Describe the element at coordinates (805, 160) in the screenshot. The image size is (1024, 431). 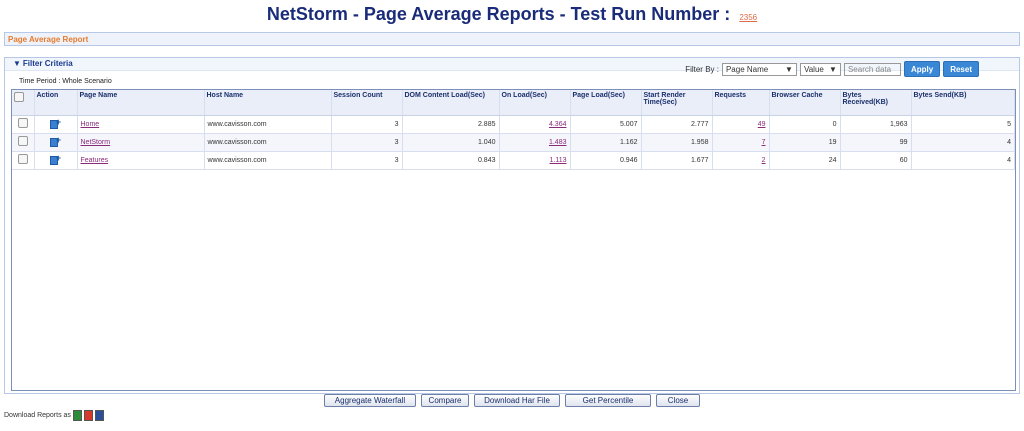
I see `cache-cell: 24` at that location.